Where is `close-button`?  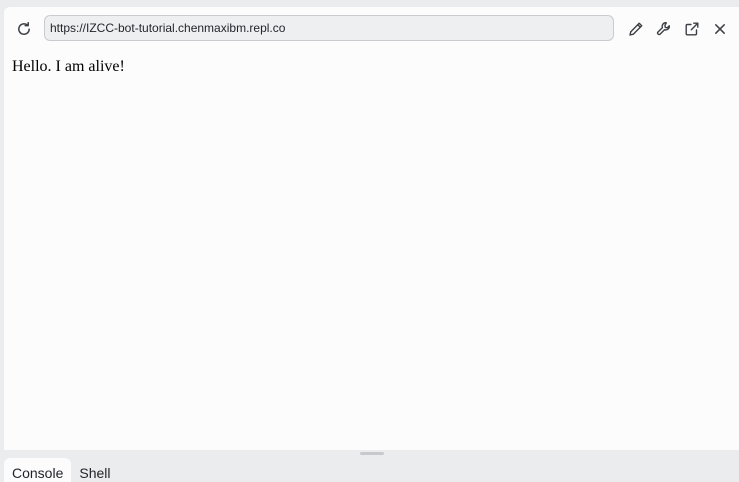
close-button is located at coordinates (720, 29).